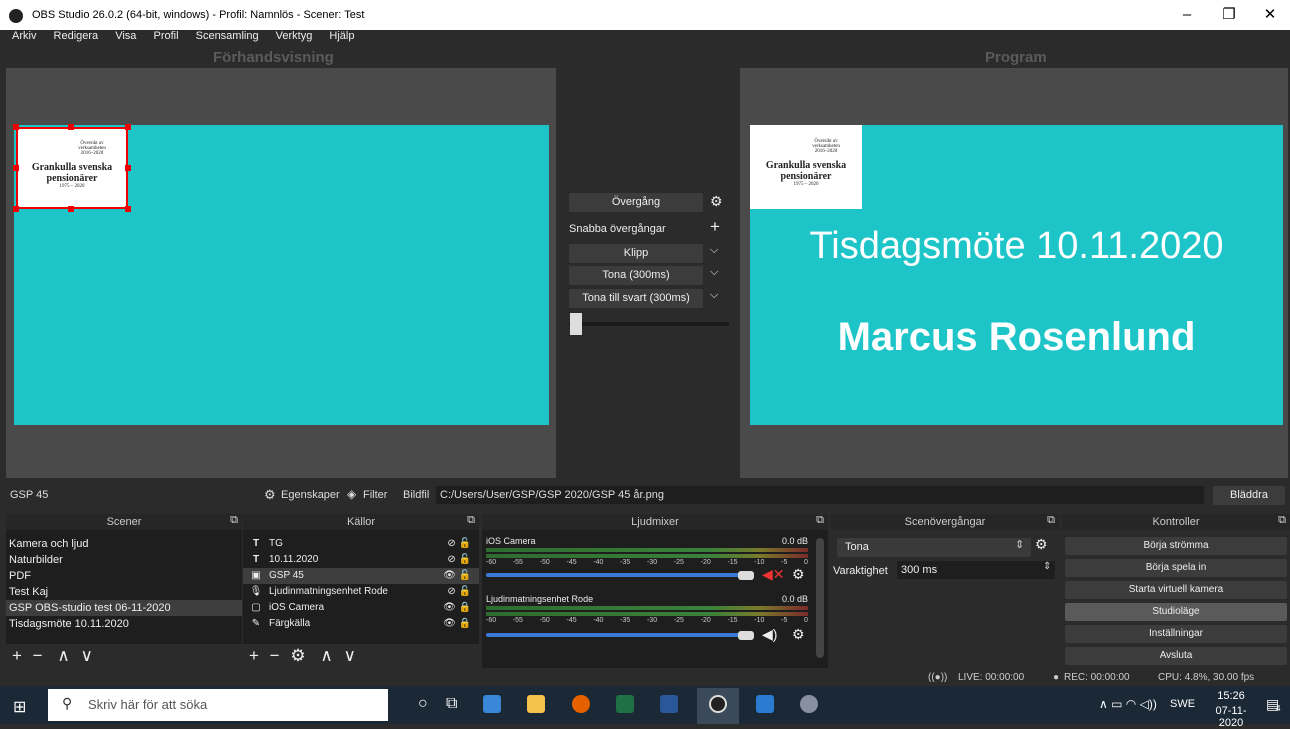 Image resolution: width=1290 pixels, height=729 pixels. I want to click on exit-button: Avsluta, so click(1176, 656).